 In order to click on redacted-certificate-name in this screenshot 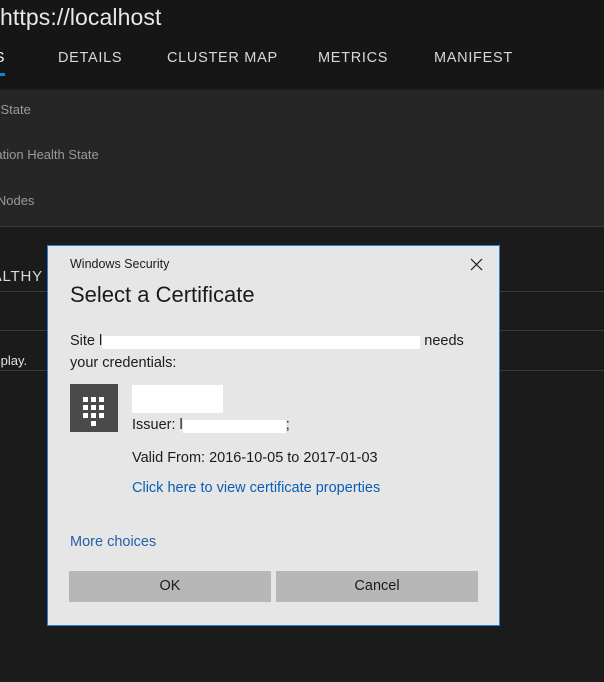, I will do `click(177, 399)`.